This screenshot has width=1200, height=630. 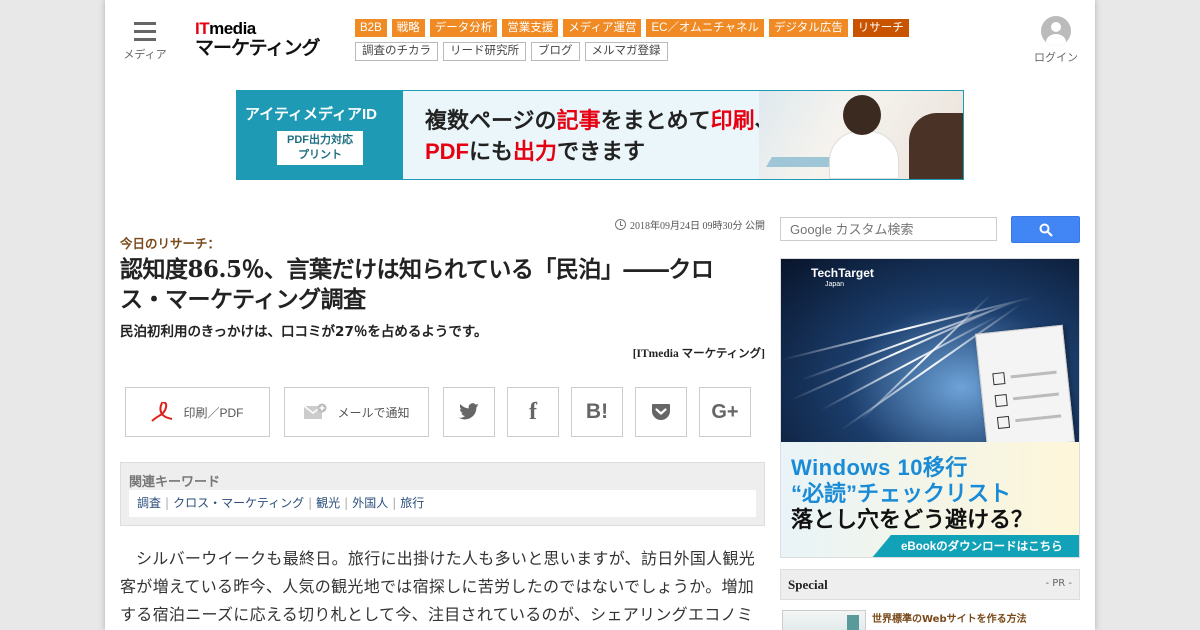 What do you see at coordinates (1058, 583) in the screenshot?
I see `pr-label: - PR -` at bounding box center [1058, 583].